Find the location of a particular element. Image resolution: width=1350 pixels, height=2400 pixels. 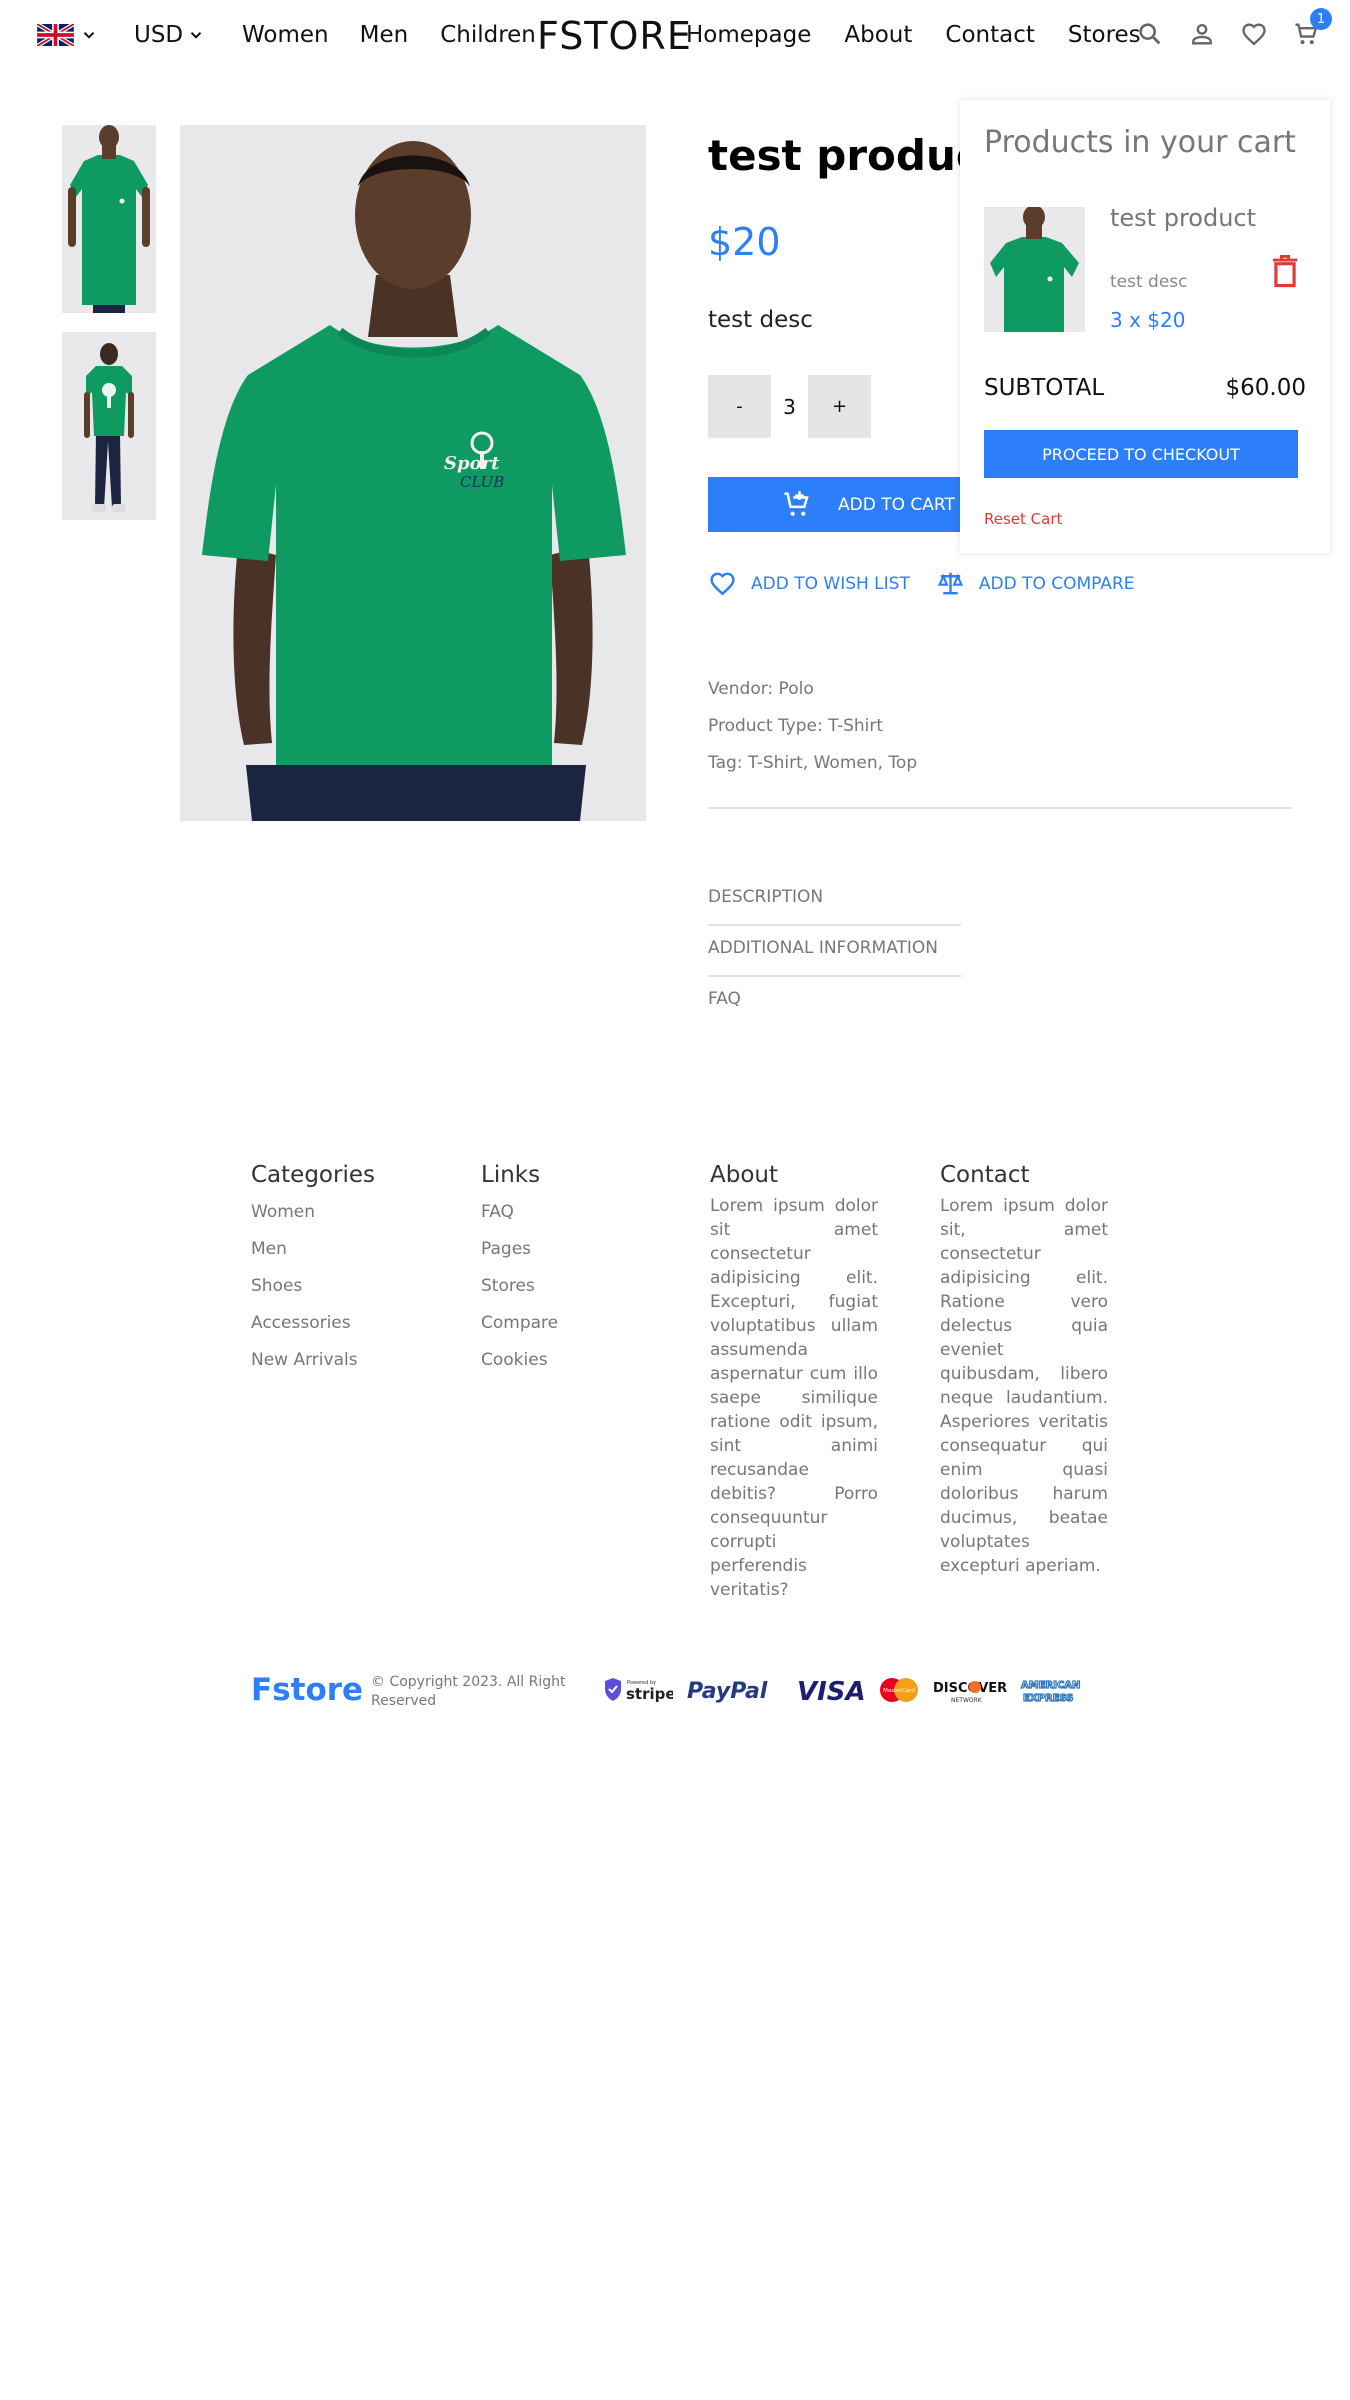

product-tabs: DESCRIPTION ADDITIONAL INFORMATION FAQ is located at coordinates (834, 951).